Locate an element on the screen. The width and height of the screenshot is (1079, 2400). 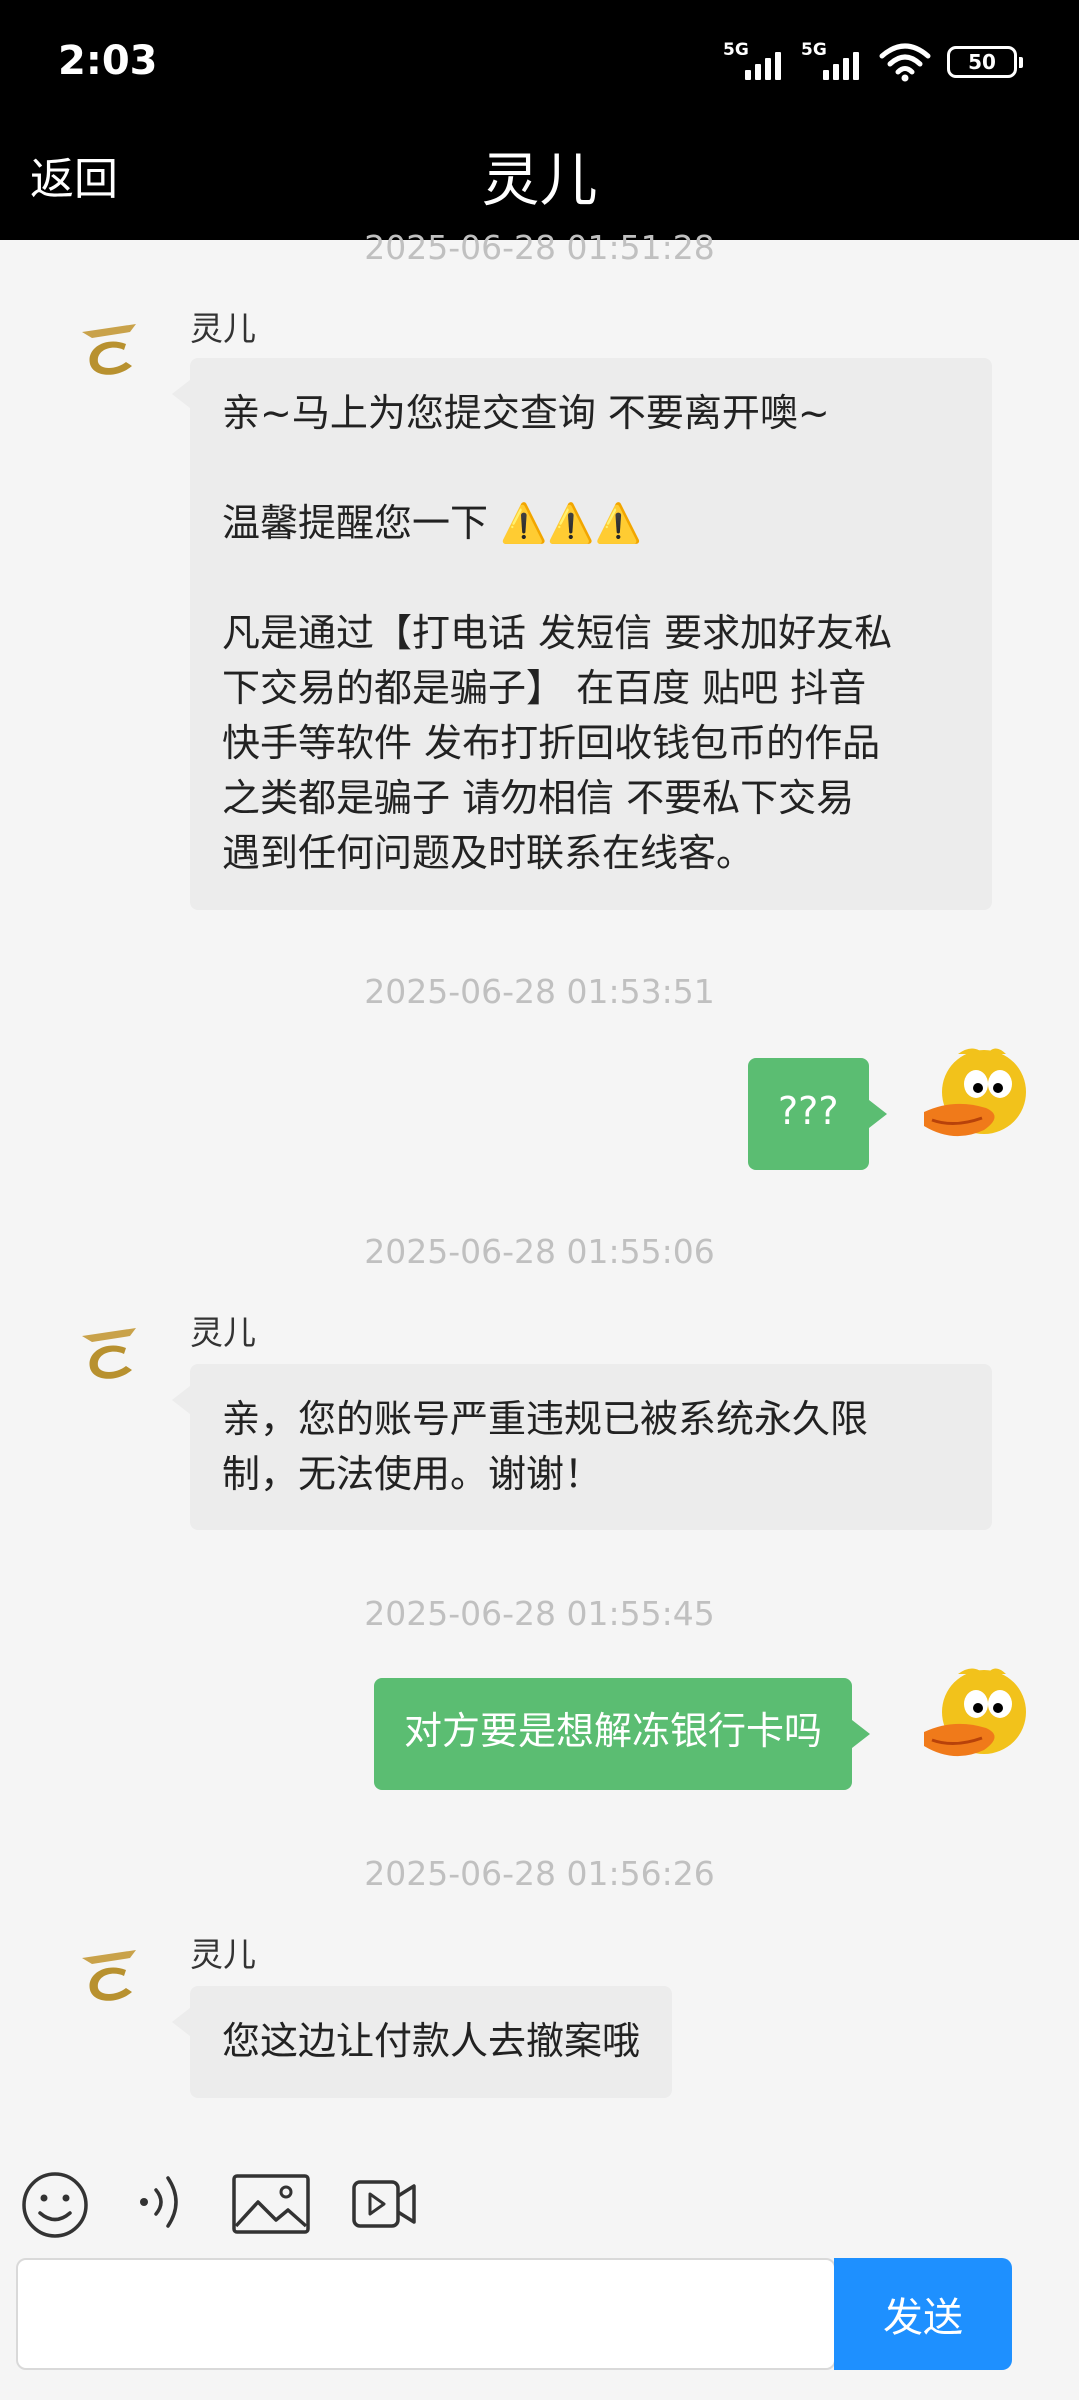
send-button: 发送 is located at coordinates (923, 2314).